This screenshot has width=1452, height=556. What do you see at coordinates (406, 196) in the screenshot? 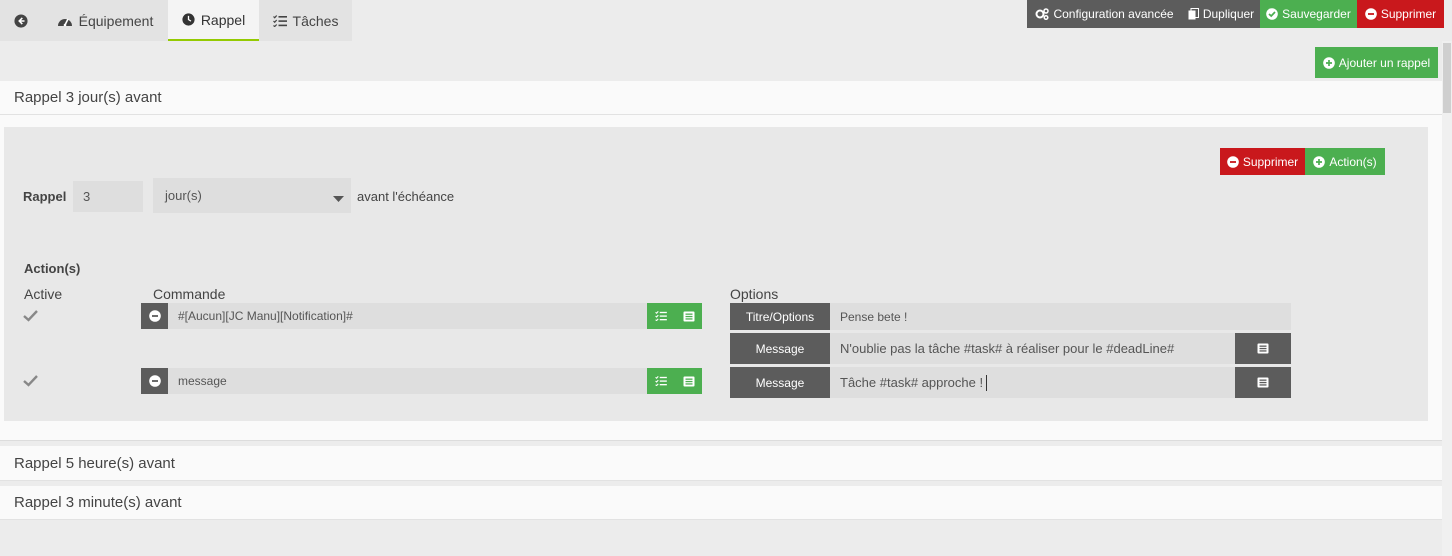
I see `reminder-suffix: avant l'échéance` at bounding box center [406, 196].